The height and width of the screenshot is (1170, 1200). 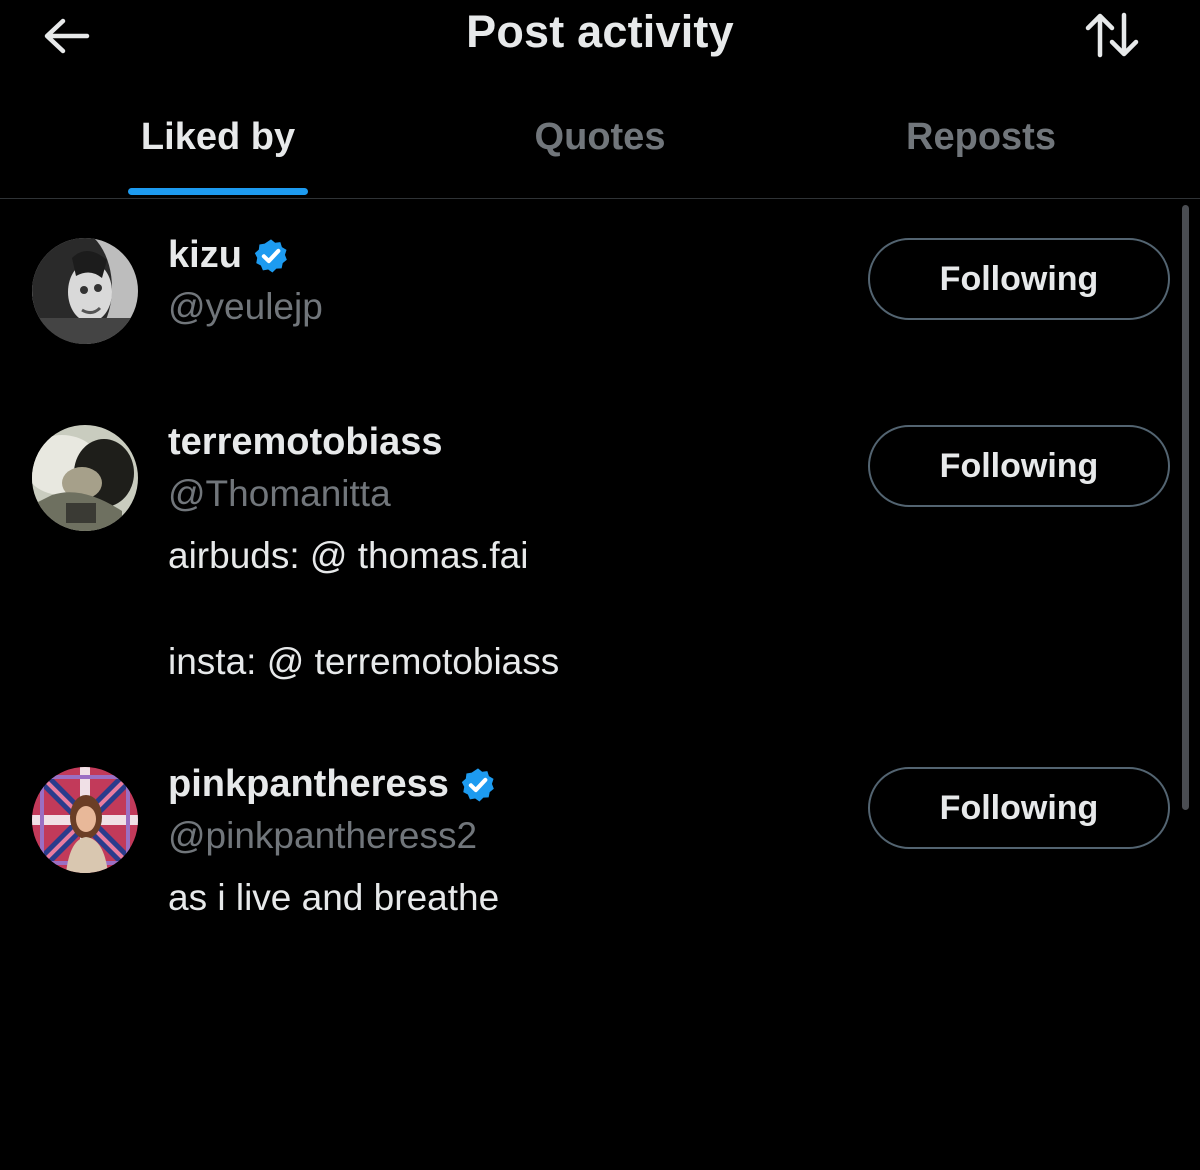 I want to click on name-line: terremotobiass, so click(x=305, y=442).